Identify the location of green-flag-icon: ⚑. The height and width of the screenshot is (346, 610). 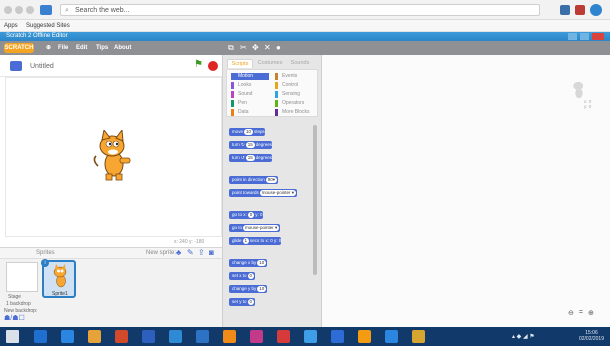
(198, 65).